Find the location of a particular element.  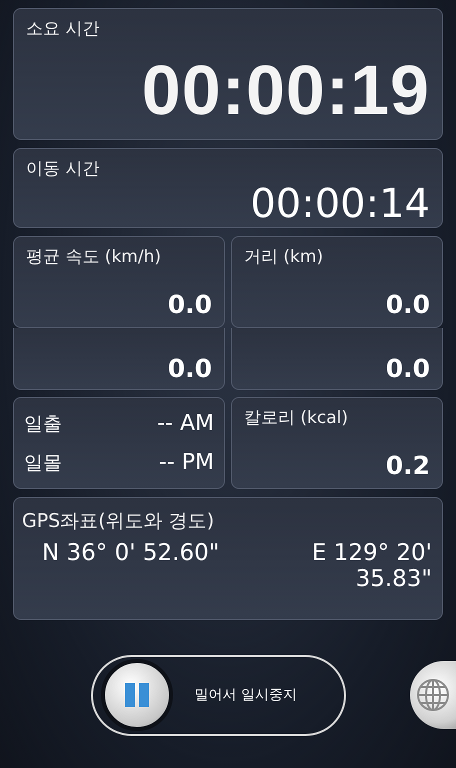

pause-icon is located at coordinates (137, 695).